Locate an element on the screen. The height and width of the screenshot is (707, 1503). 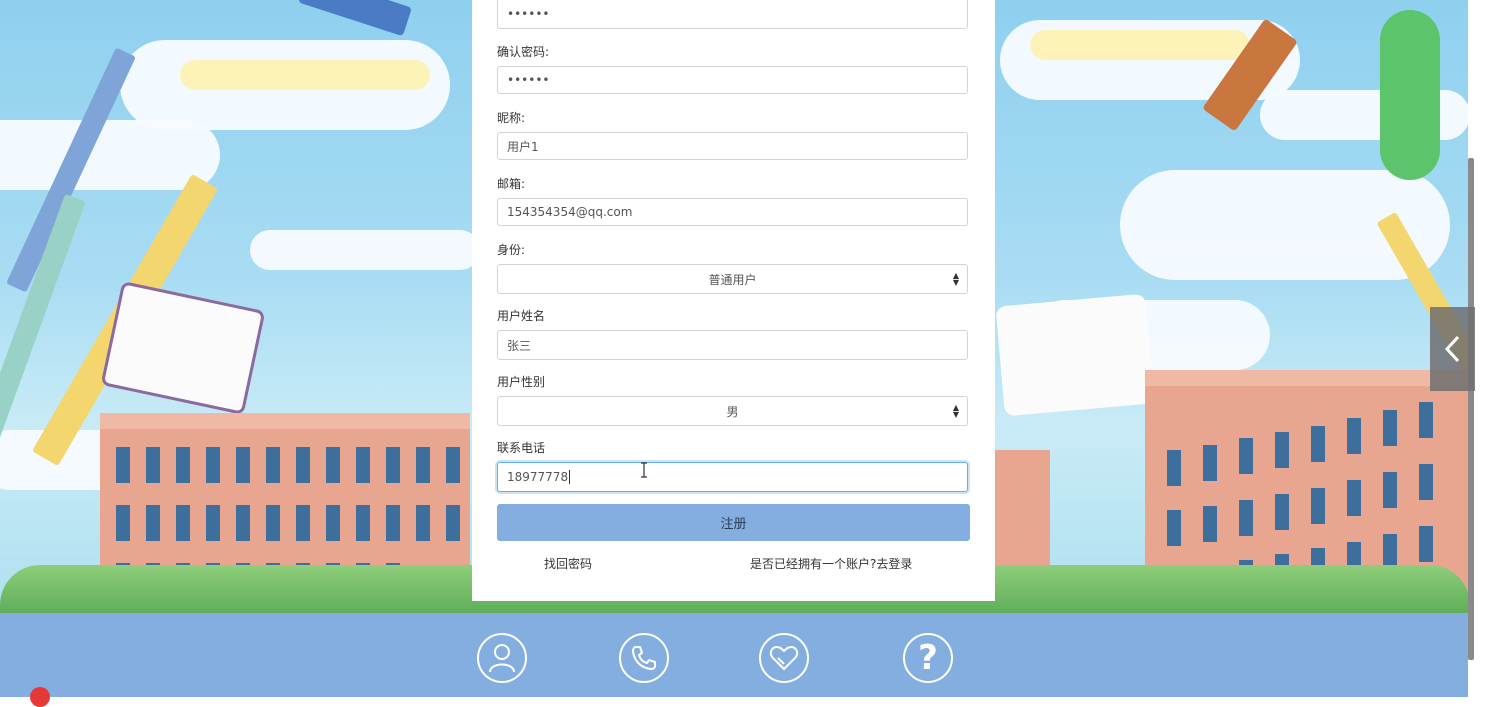
chevron-left-icon is located at coordinates (1451, 349).